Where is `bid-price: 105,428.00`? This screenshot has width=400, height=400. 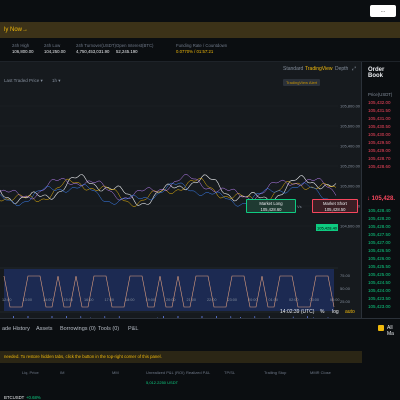
bid-price: 105,428.00 is located at coordinates (379, 226).